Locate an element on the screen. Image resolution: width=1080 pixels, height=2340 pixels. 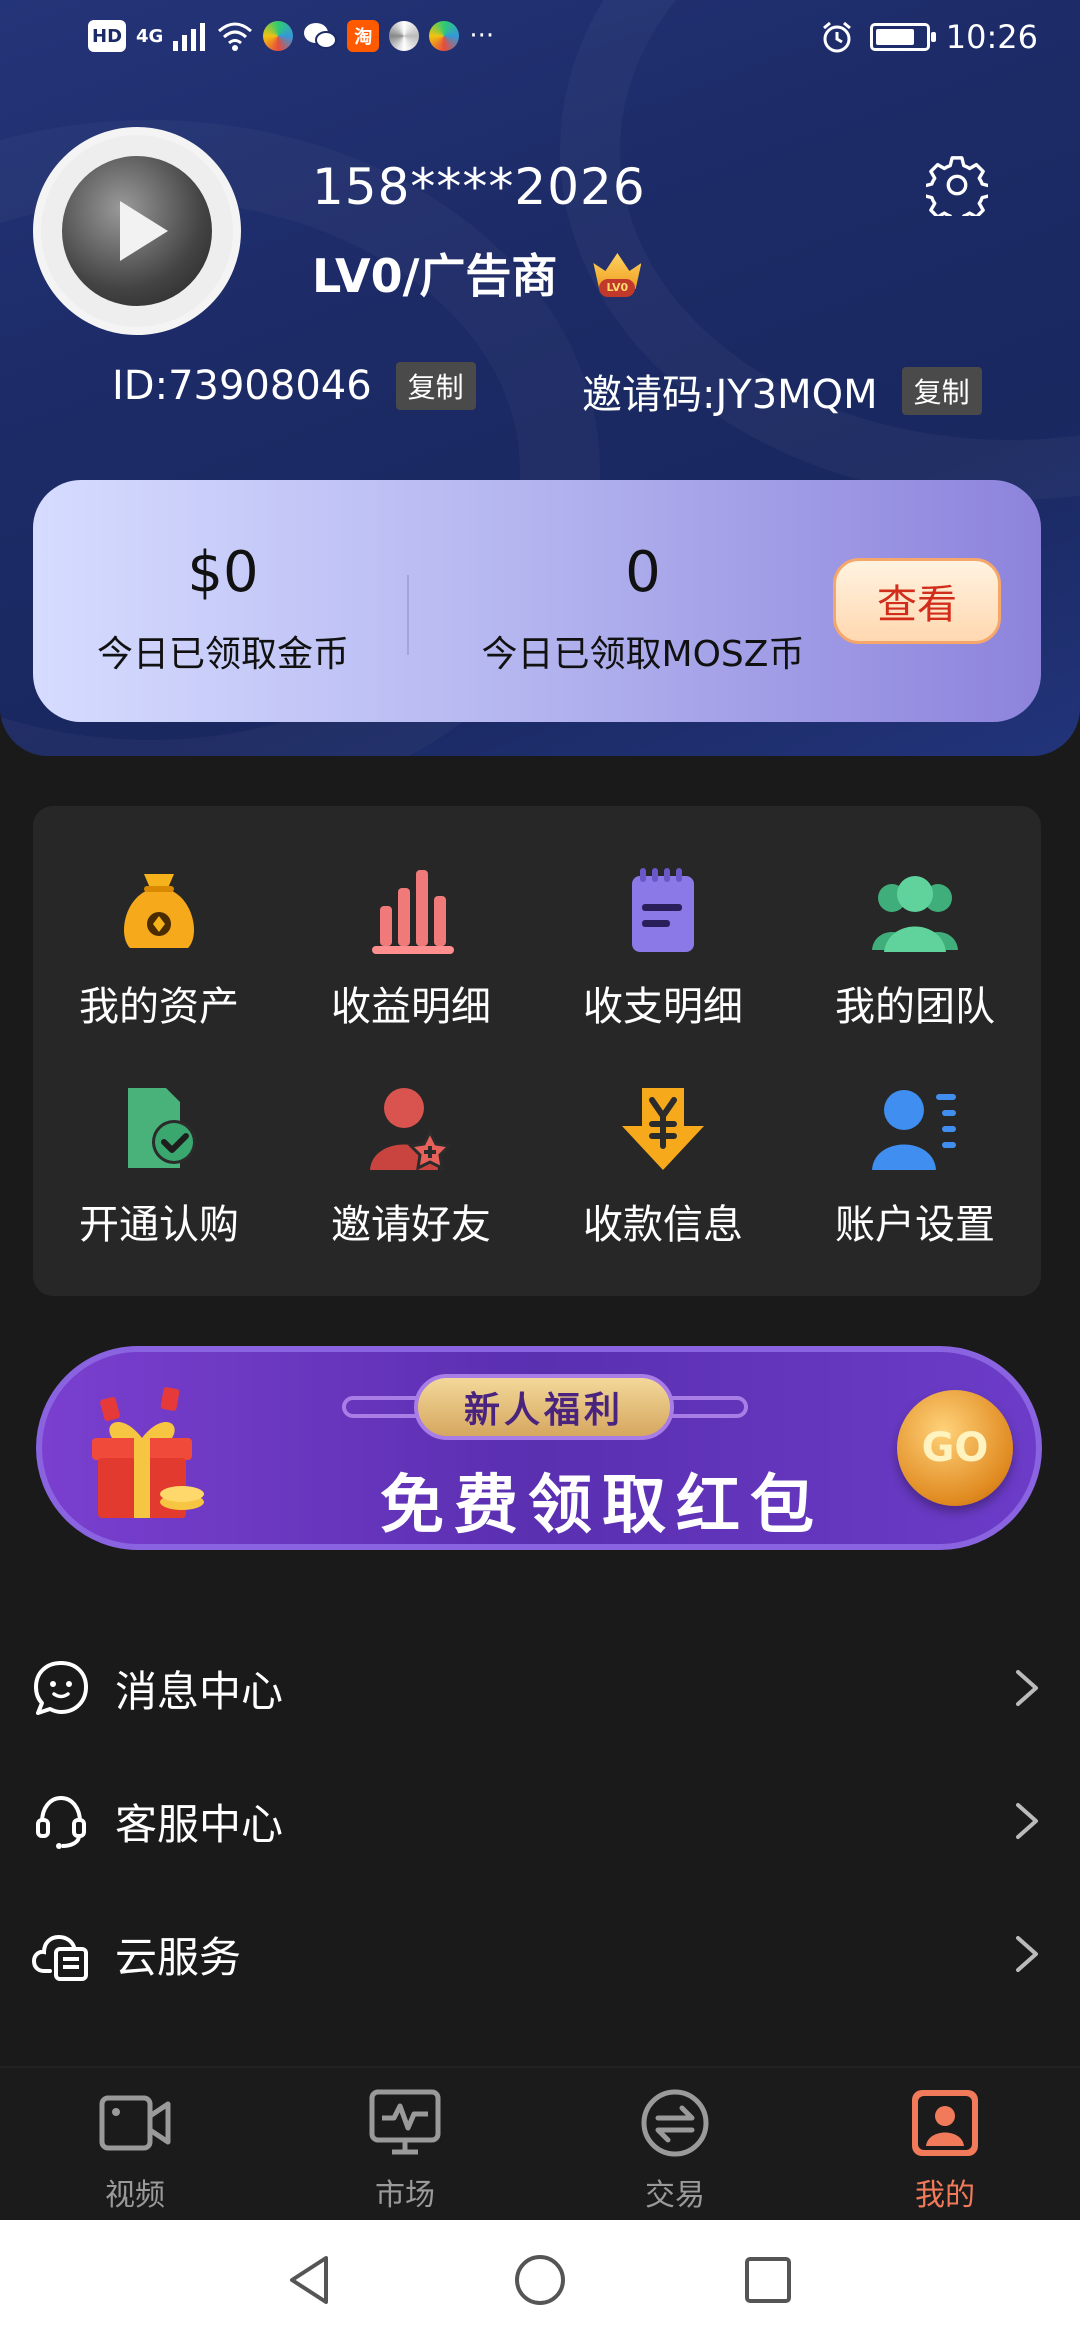
avatar is located at coordinates (137, 231).